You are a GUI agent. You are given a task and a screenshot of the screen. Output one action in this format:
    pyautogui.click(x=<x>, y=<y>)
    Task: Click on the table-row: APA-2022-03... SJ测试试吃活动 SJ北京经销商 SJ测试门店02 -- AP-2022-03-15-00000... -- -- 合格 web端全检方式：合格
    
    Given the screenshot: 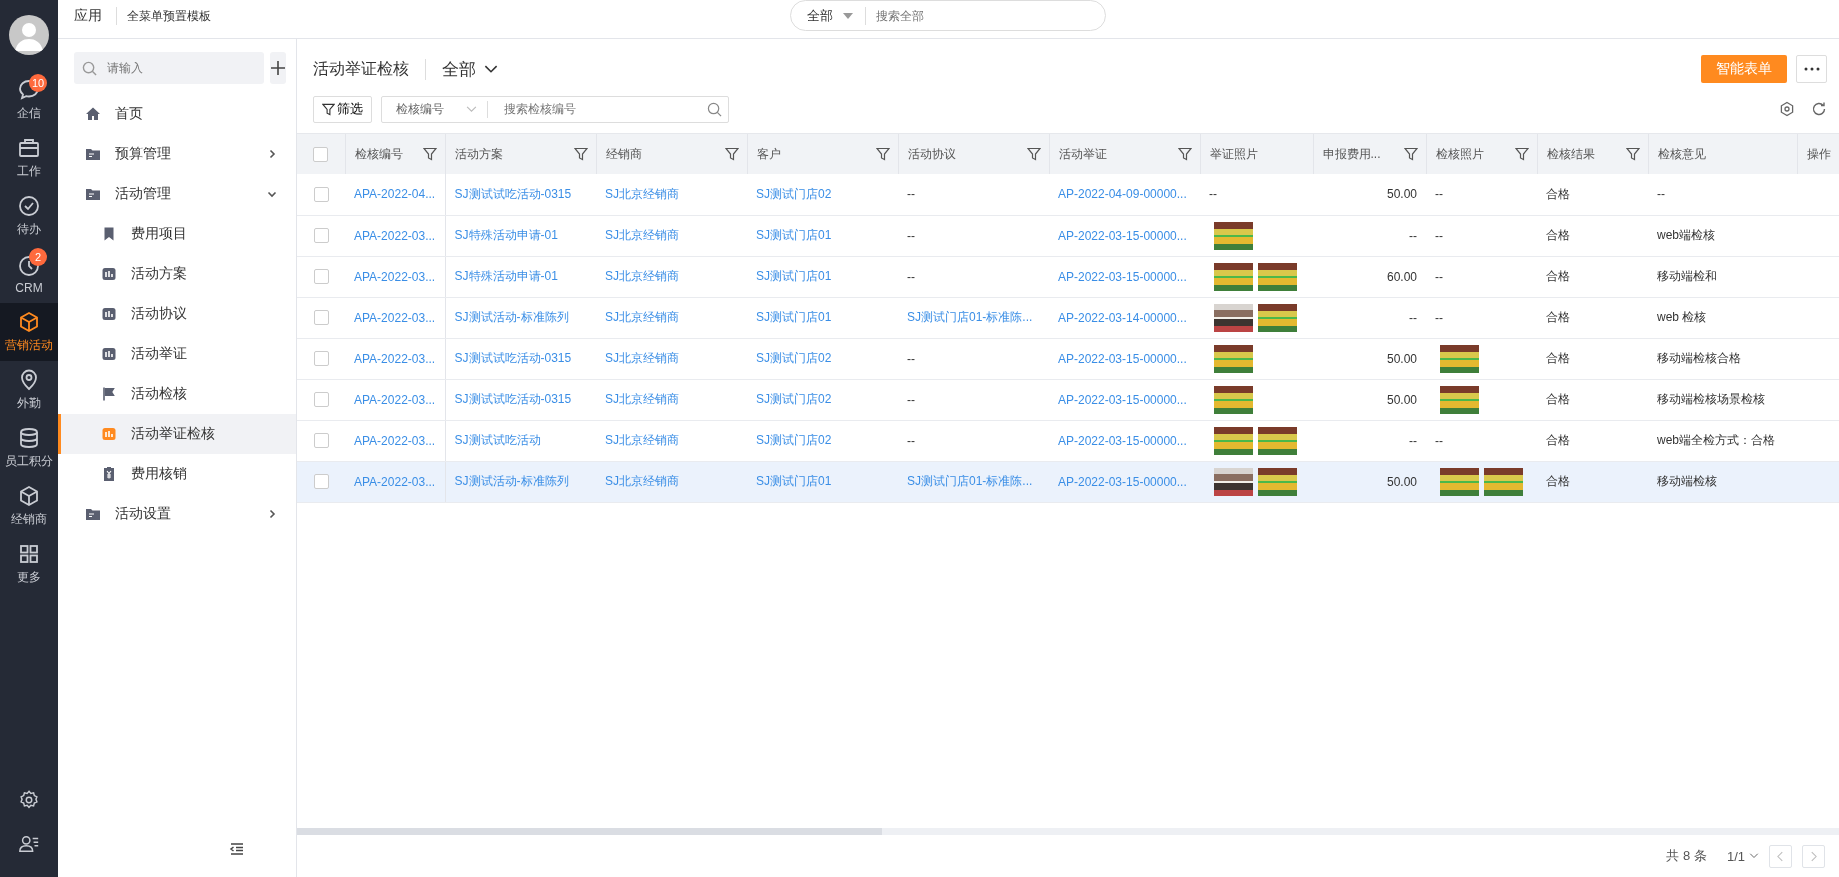 What is the action you would take?
    pyautogui.click(x=1068, y=440)
    